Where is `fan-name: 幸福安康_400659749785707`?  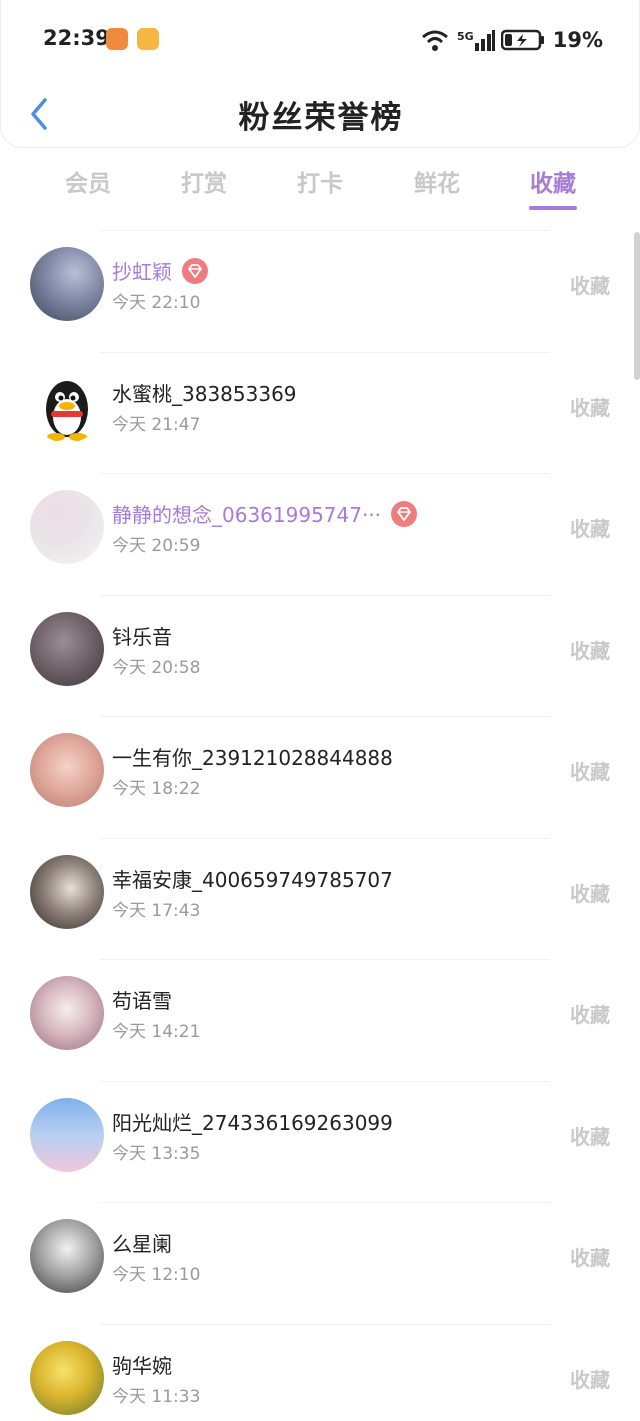
fan-name: 幸福安康_400659749785707 is located at coordinates (252, 878).